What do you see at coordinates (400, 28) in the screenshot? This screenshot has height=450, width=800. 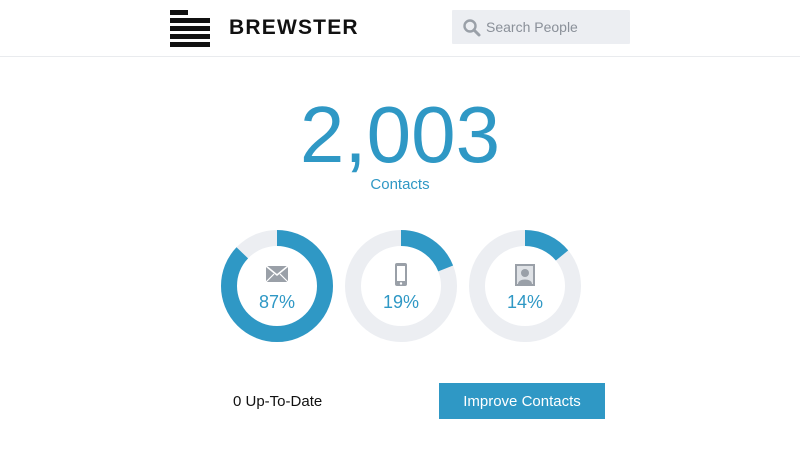 I see `top-bar: BREWSTER` at bounding box center [400, 28].